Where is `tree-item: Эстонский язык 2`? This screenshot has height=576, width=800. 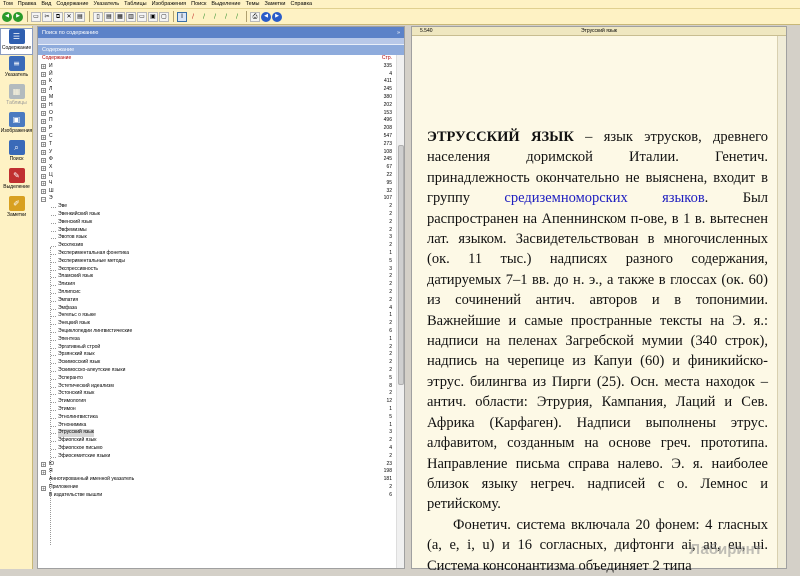
tree-item: Эстонский язык 2 is located at coordinates (218, 394).